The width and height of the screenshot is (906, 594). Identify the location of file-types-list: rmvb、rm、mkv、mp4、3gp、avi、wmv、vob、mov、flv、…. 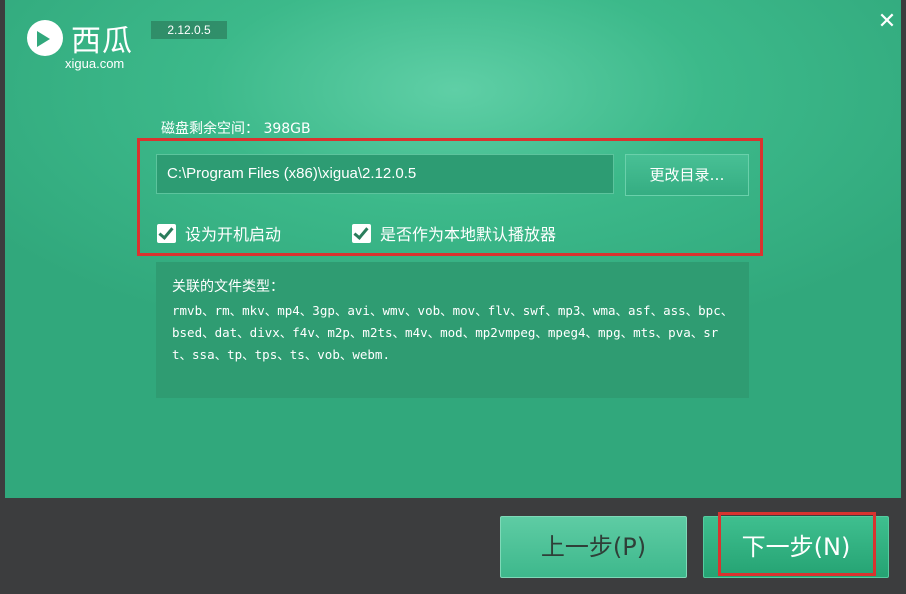
(453, 332).